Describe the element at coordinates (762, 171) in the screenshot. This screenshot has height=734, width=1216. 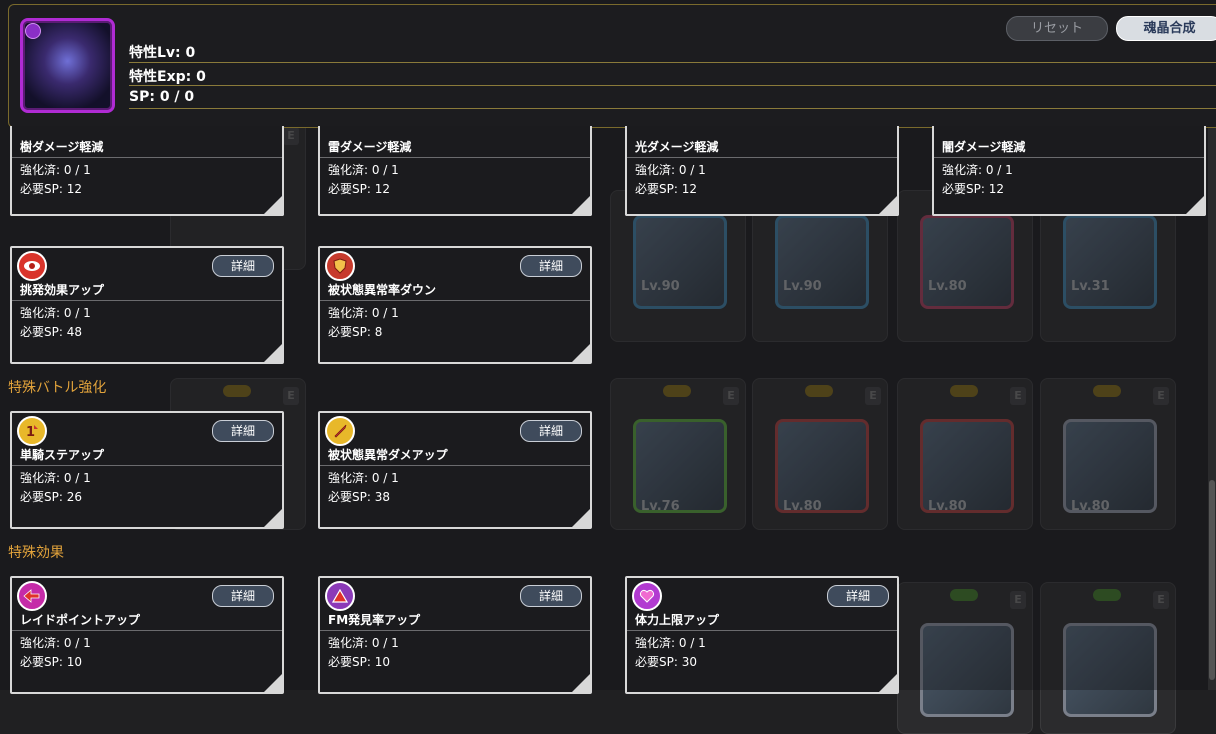
I see `skill-card: 光ダメージ軽減 強化済: 0 / 1 必要SP: 12` at that location.